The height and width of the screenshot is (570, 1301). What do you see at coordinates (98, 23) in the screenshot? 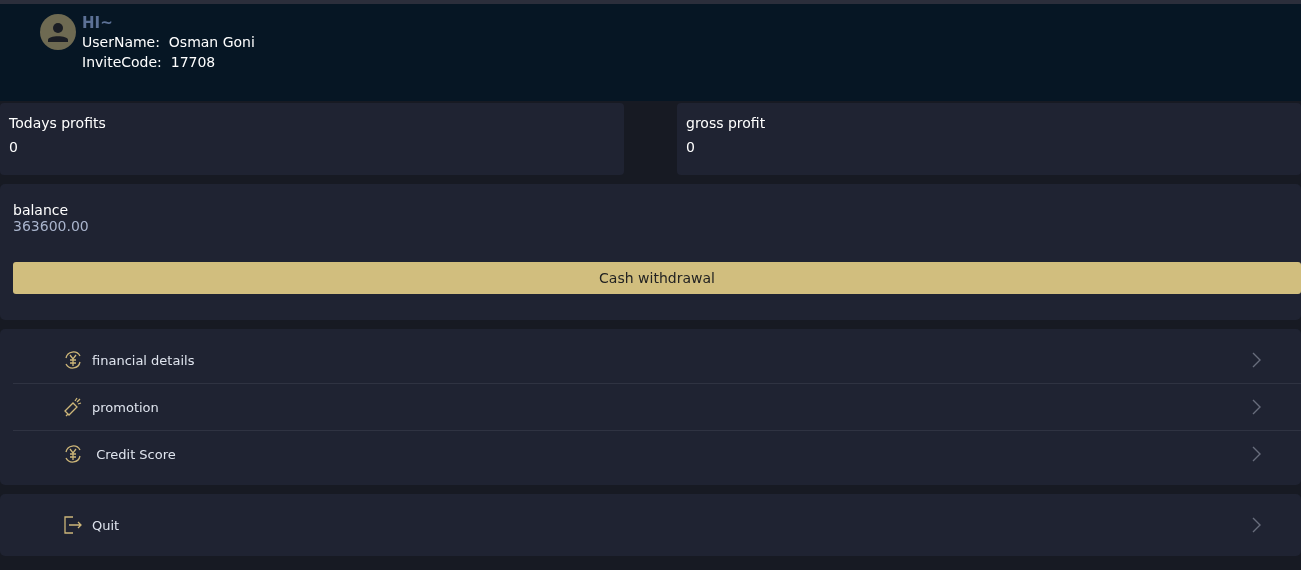
I see `greeting: HI~` at bounding box center [98, 23].